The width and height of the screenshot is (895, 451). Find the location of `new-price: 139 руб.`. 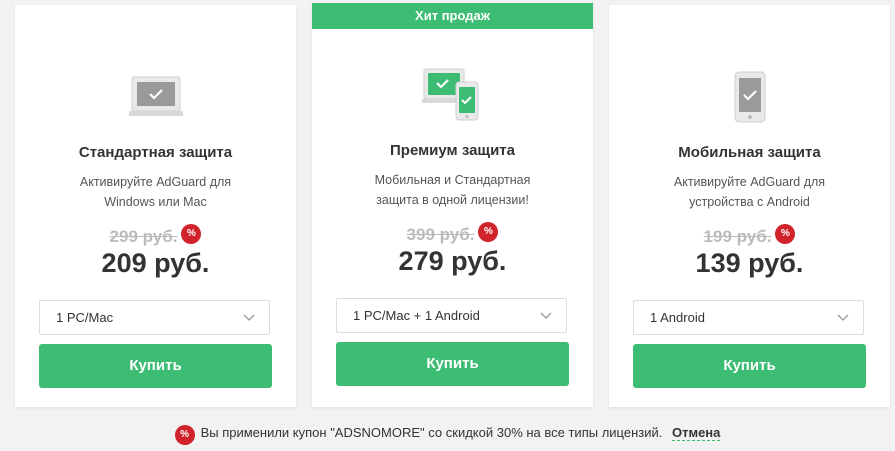

new-price: 139 руб. is located at coordinates (749, 263).